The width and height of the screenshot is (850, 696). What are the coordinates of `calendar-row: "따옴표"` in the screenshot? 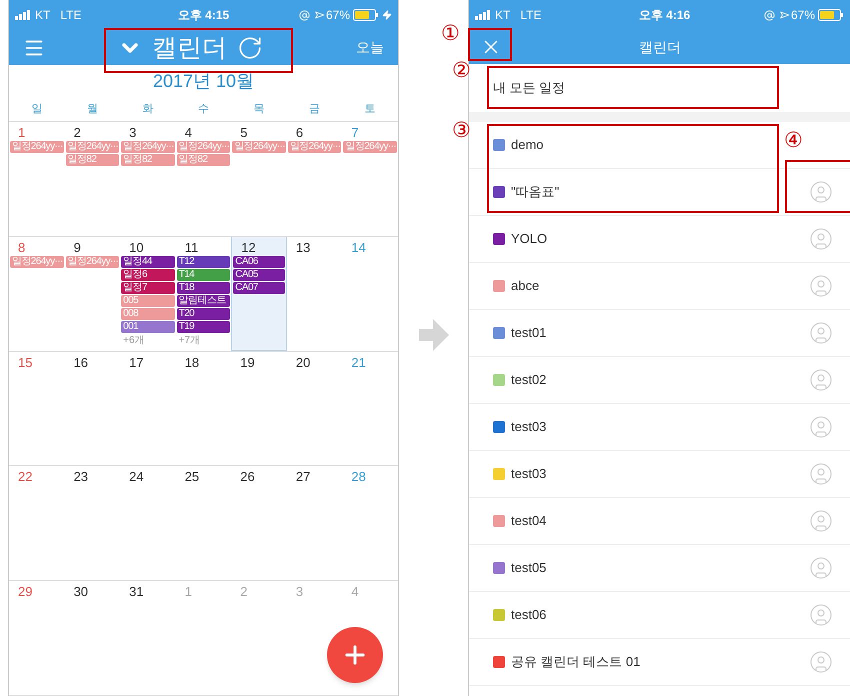 It's located at (659, 192).